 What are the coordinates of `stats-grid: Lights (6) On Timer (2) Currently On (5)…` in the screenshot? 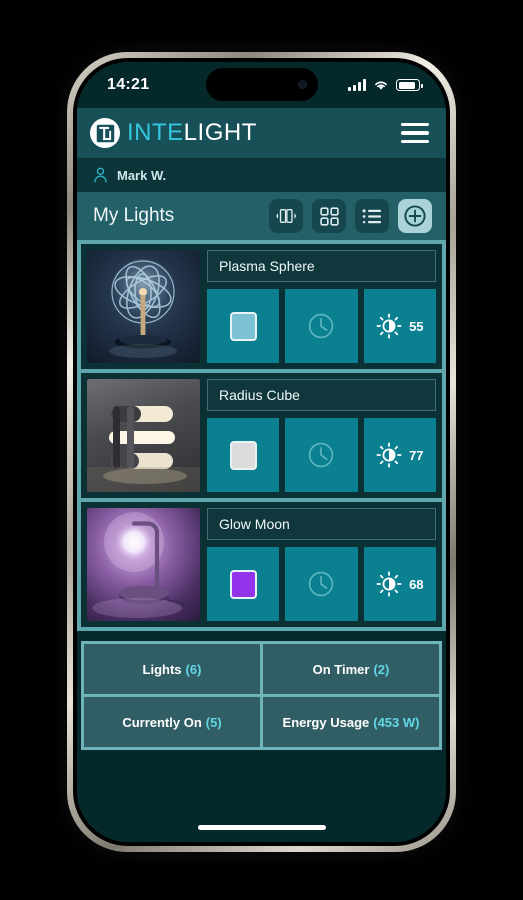 It's located at (261, 695).